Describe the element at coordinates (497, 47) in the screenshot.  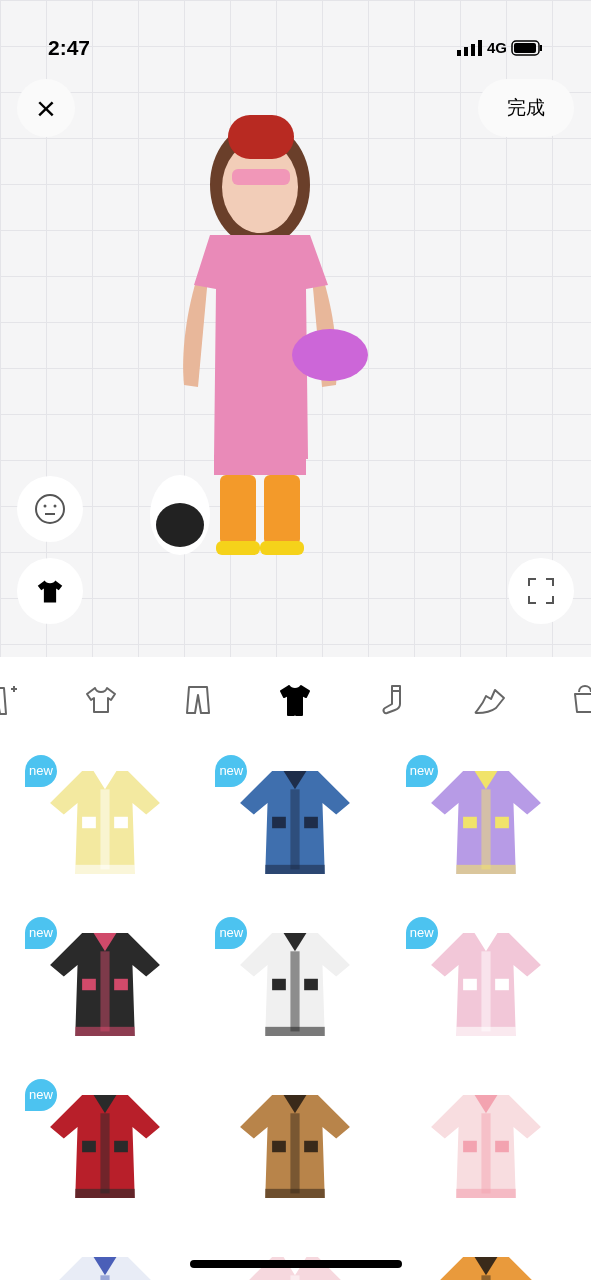
I see `network-label: 4G` at that location.